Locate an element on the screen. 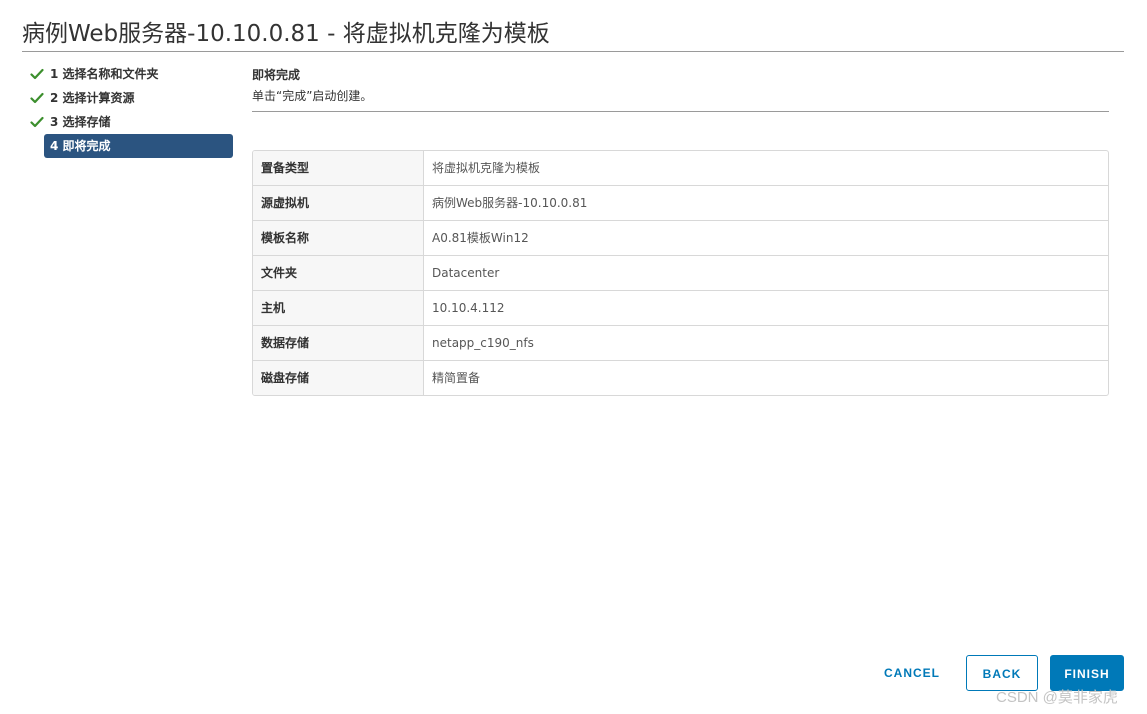 The height and width of the screenshot is (714, 1147). table-row: 置备类型 将虚拟机克隆为模板 is located at coordinates (680, 168).